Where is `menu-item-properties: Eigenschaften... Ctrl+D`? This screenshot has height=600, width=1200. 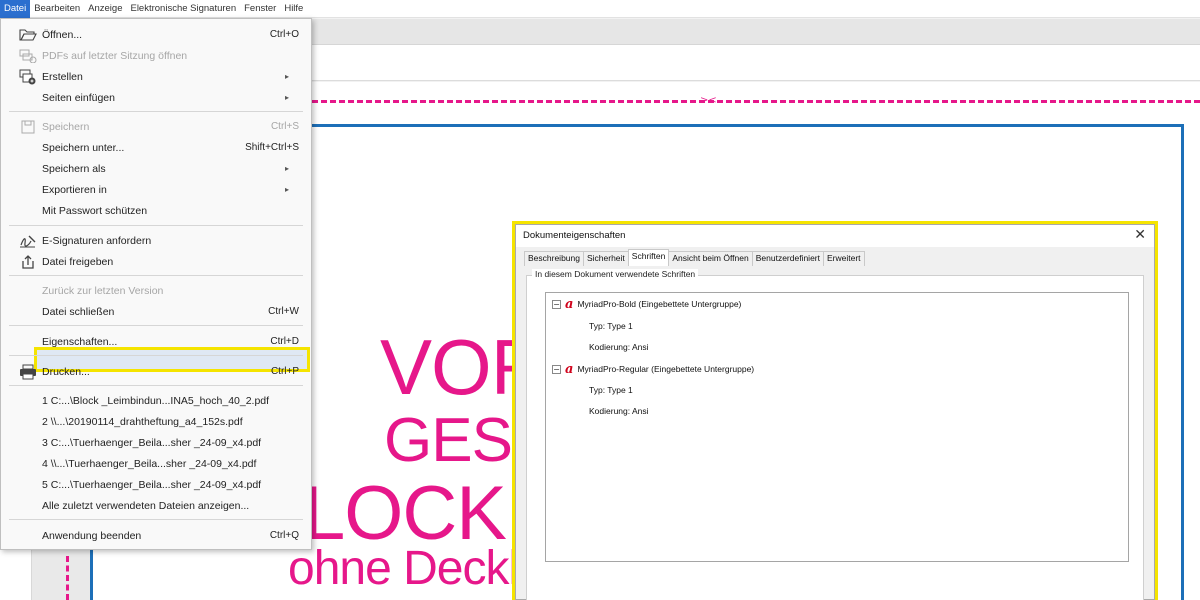 menu-item-properties: Eigenschaften... Ctrl+D is located at coordinates (156, 341).